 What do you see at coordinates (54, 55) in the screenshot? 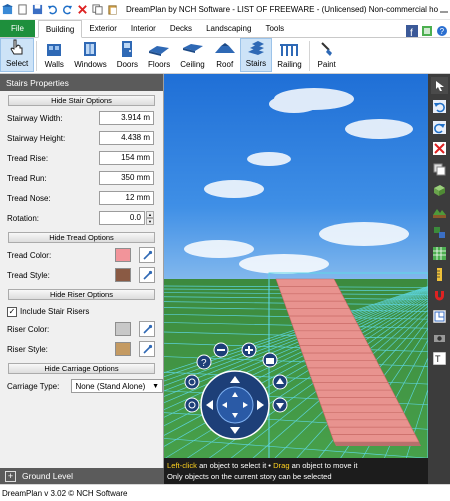
I see `walls-button: Walls` at bounding box center [54, 55].